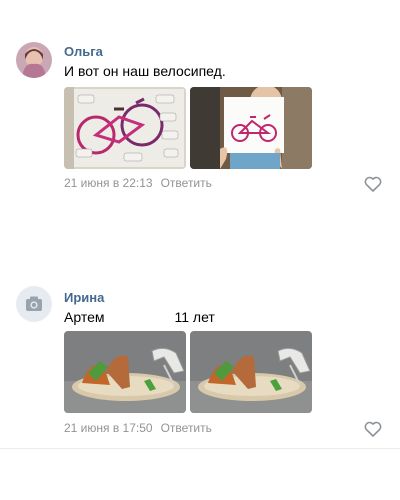 The image size is (400, 500). What do you see at coordinates (186, 428) in the screenshot?
I see `reply-button: Ответить` at bounding box center [186, 428].